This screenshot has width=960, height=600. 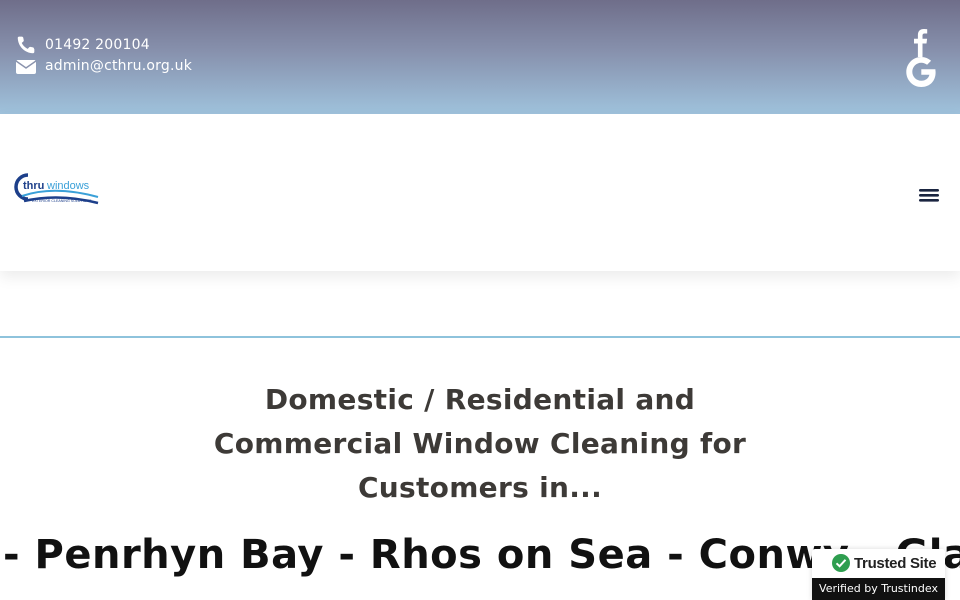 What do you see at coordinates (58, 191) in the screenshot?
I see `site-logo: thru windows EXTERIOR CLEANING SOLUTIONS` at bounding box center [58, 191].